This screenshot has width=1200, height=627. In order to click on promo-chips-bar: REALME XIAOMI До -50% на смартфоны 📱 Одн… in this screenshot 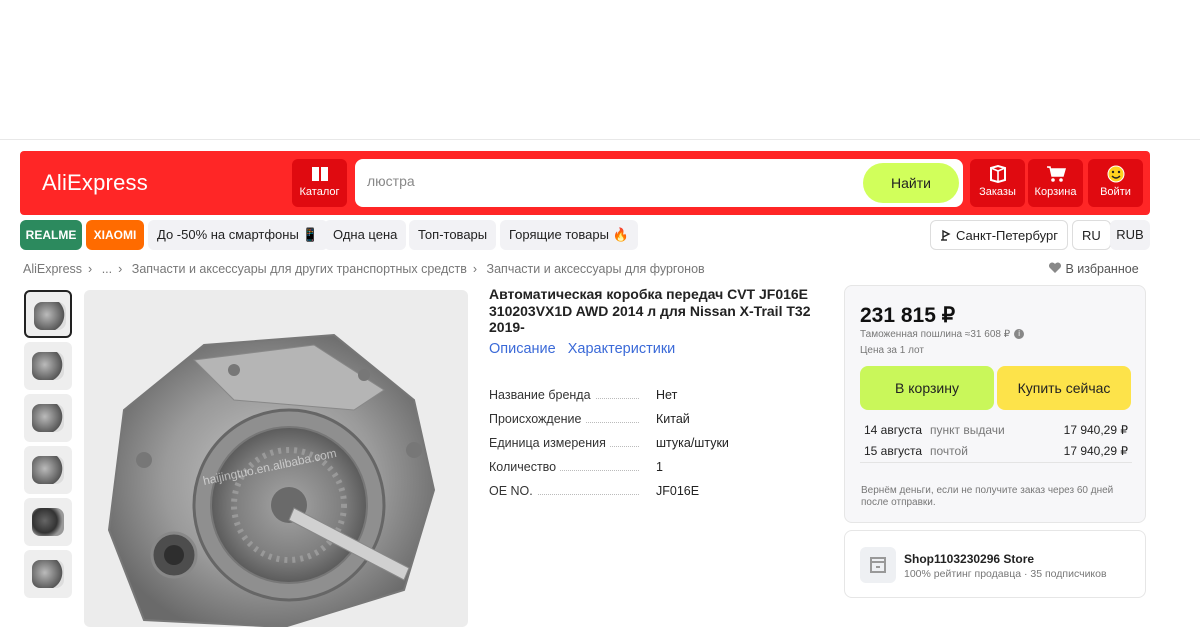, I will do `click(585, 235)`.